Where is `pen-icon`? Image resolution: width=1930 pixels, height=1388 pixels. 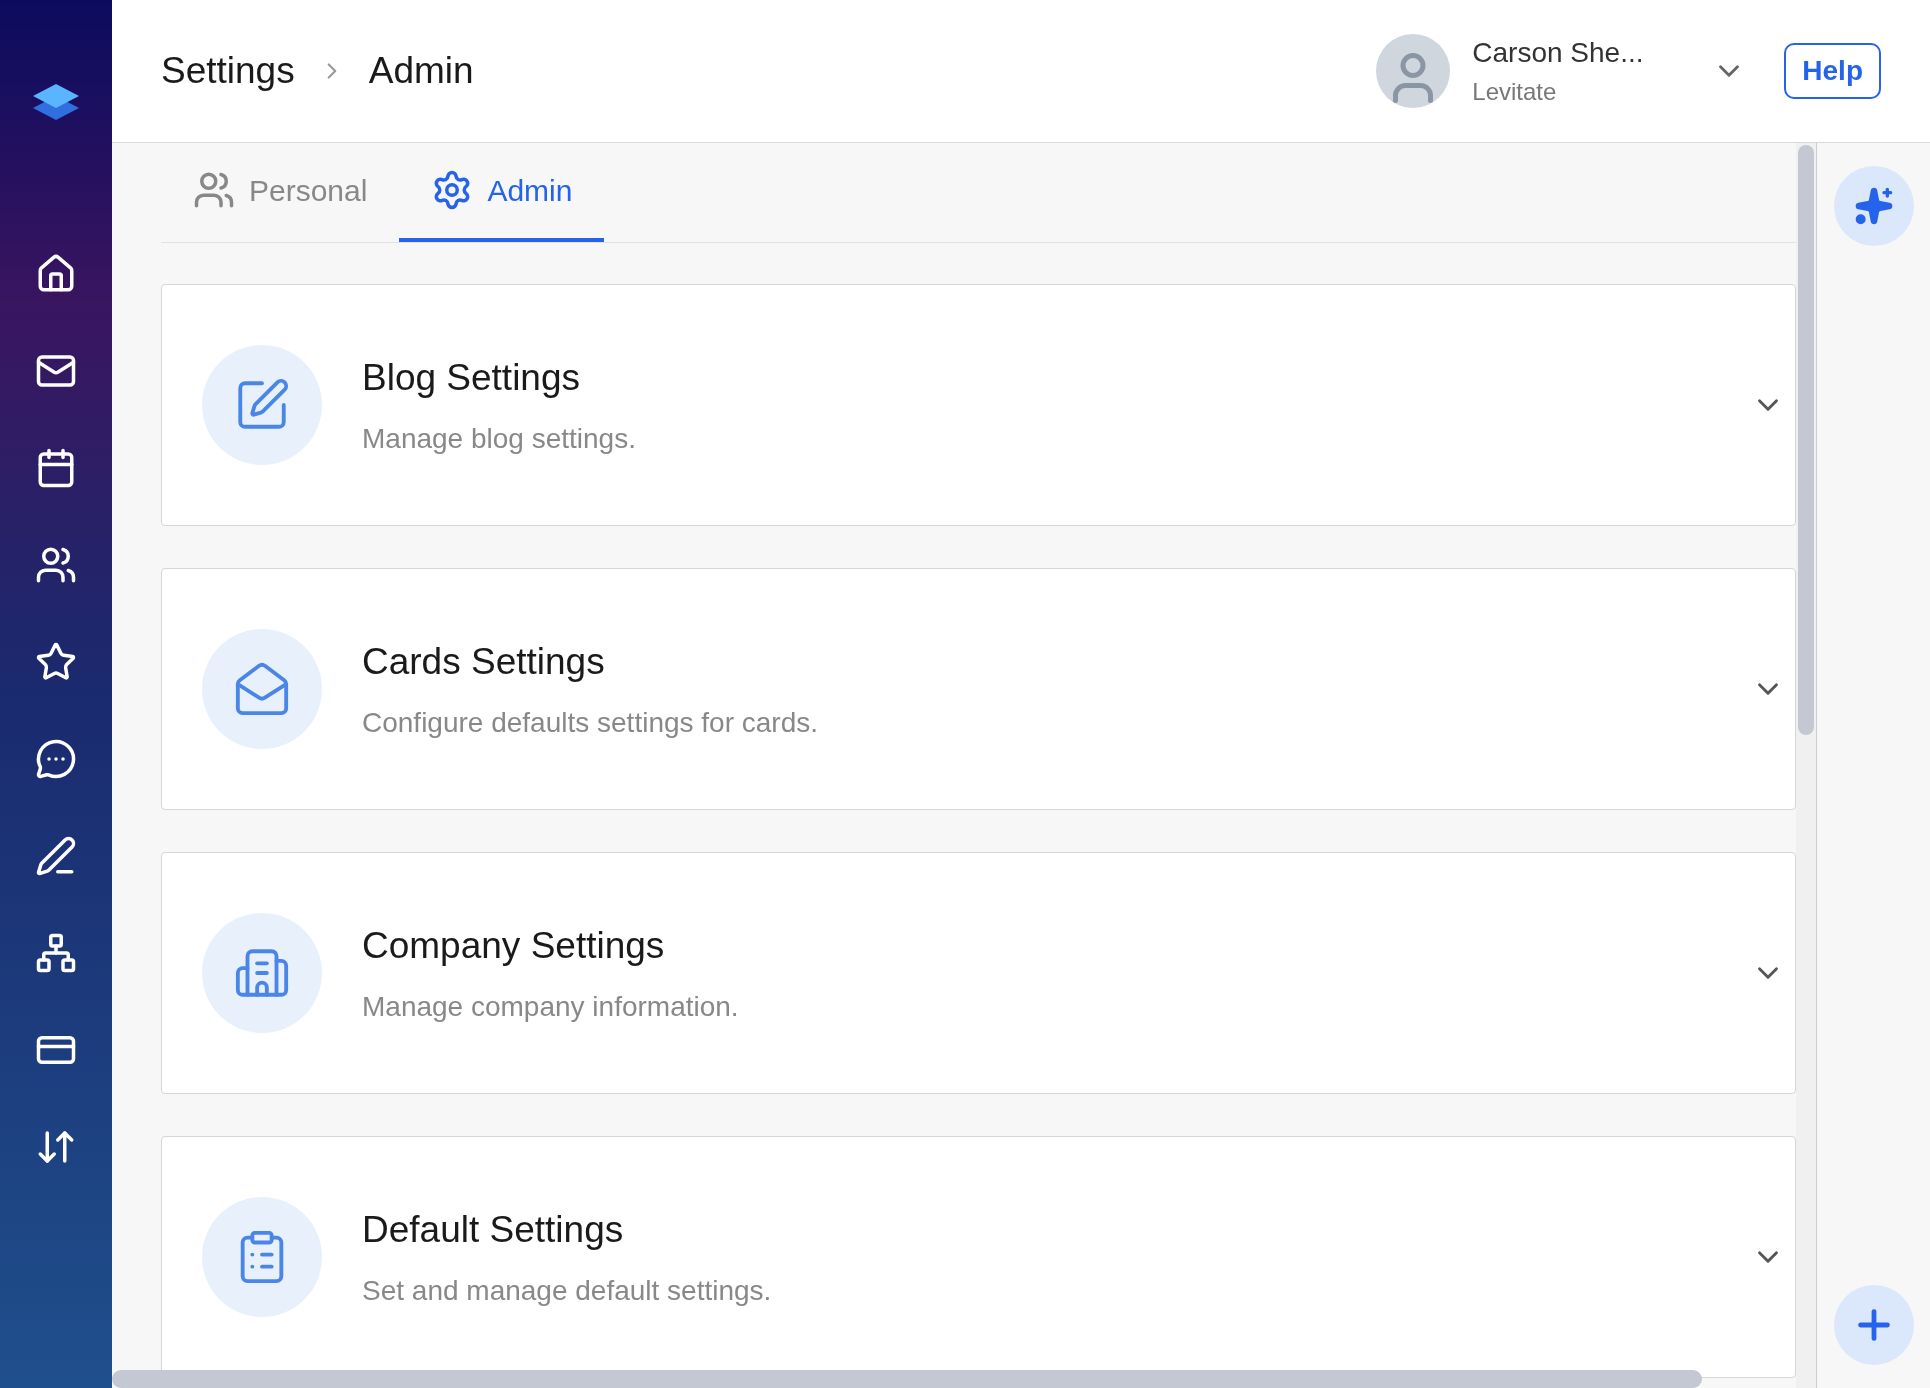 pen-icon is located at coordinates (56, 856).